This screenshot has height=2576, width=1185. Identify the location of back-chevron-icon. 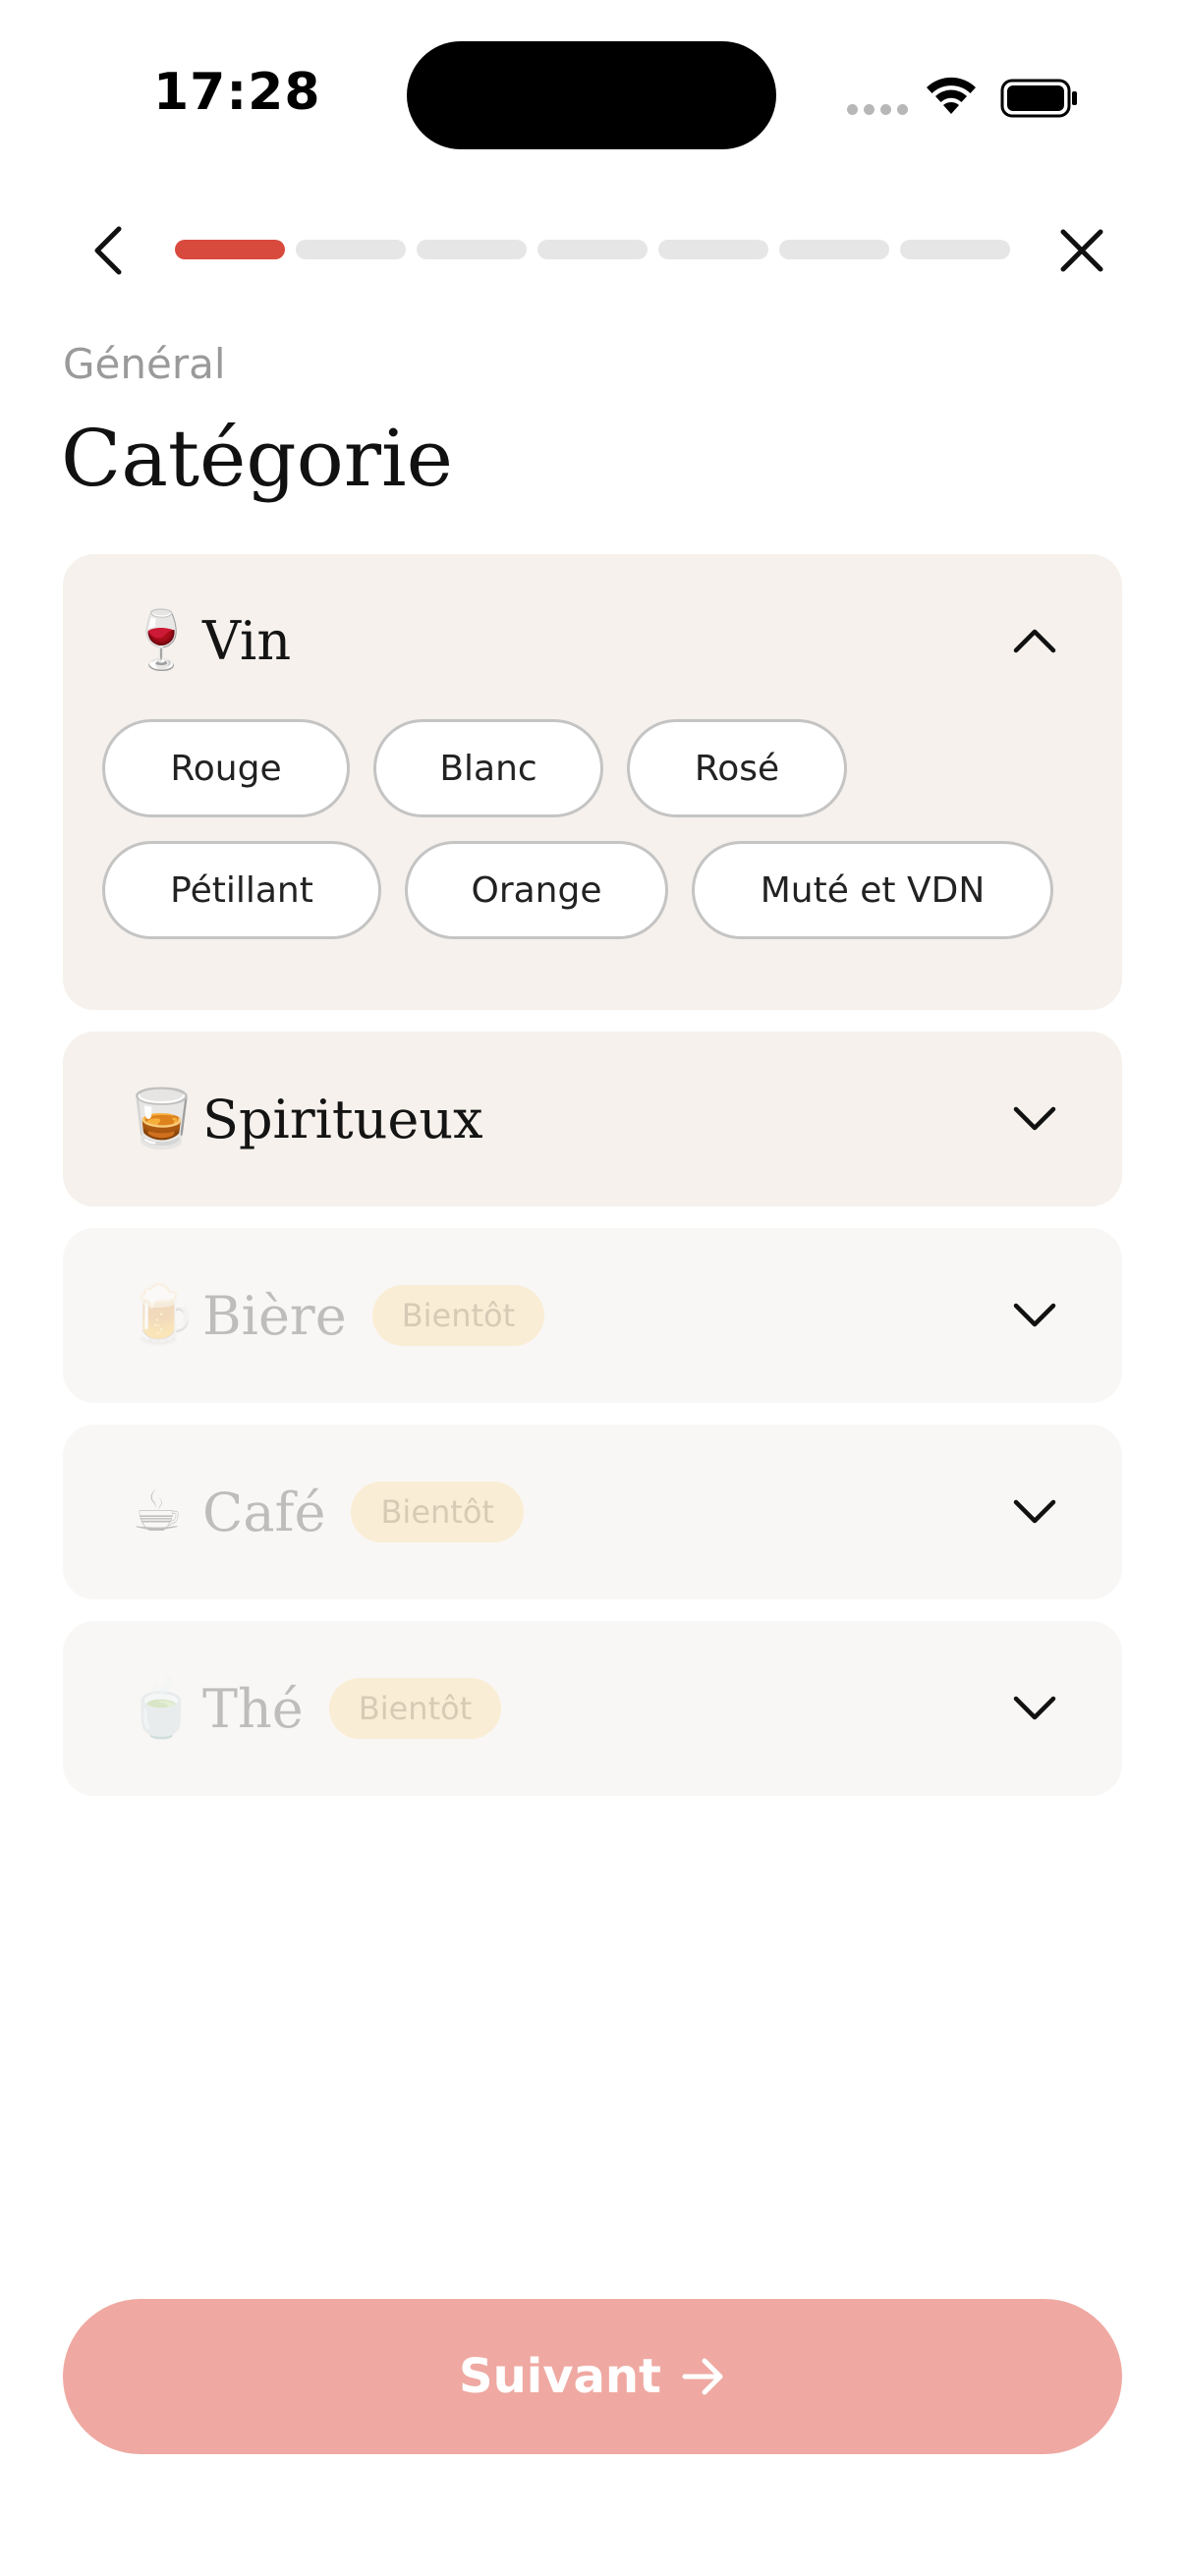
(108, 250).